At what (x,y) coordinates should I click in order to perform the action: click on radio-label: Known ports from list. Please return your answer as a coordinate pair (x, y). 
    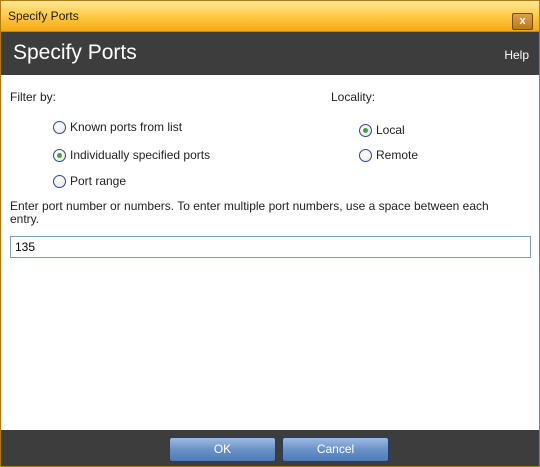
    Looking at the image, I should click on (126, 127).